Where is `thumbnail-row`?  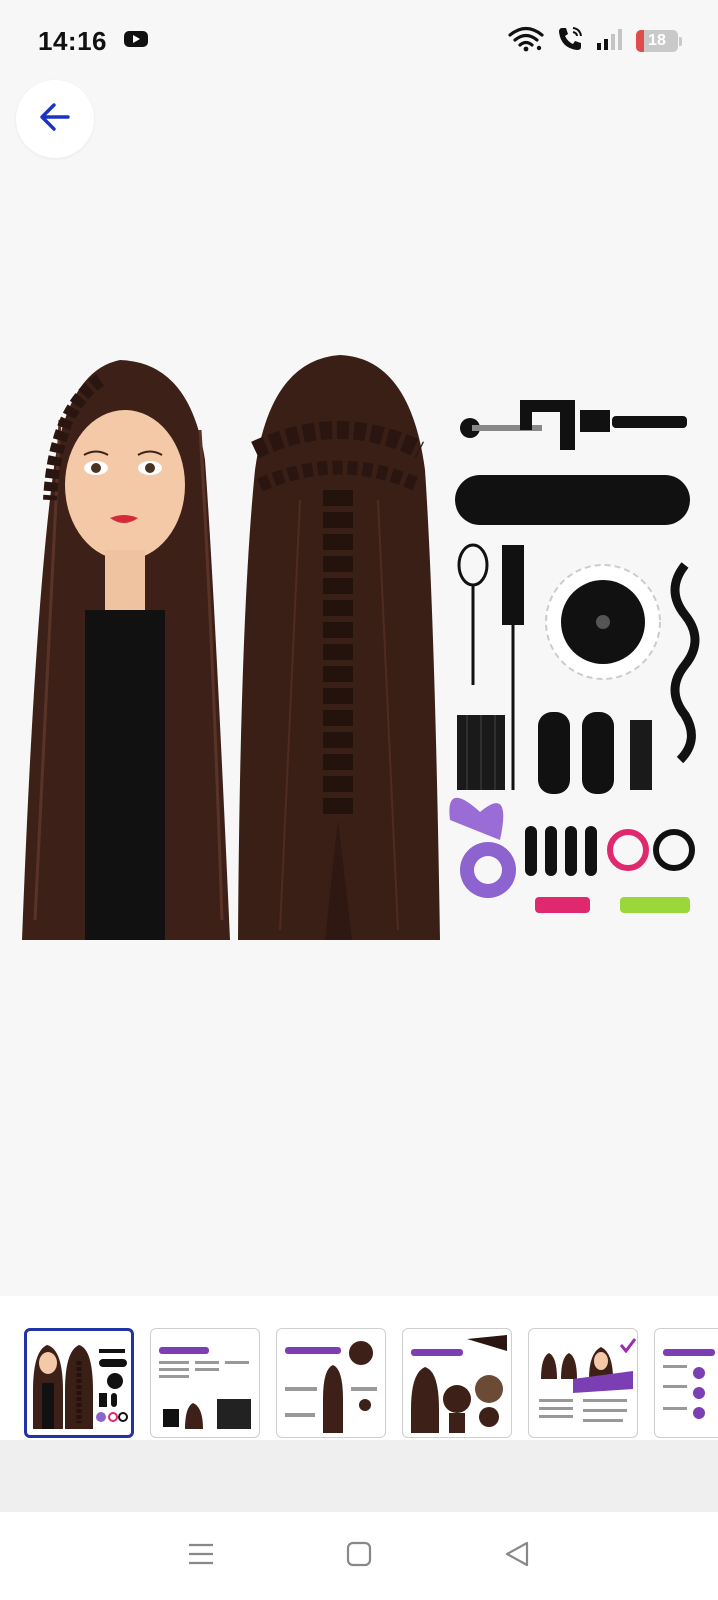
thumbnail-row is located at coordinates (371, 1383).